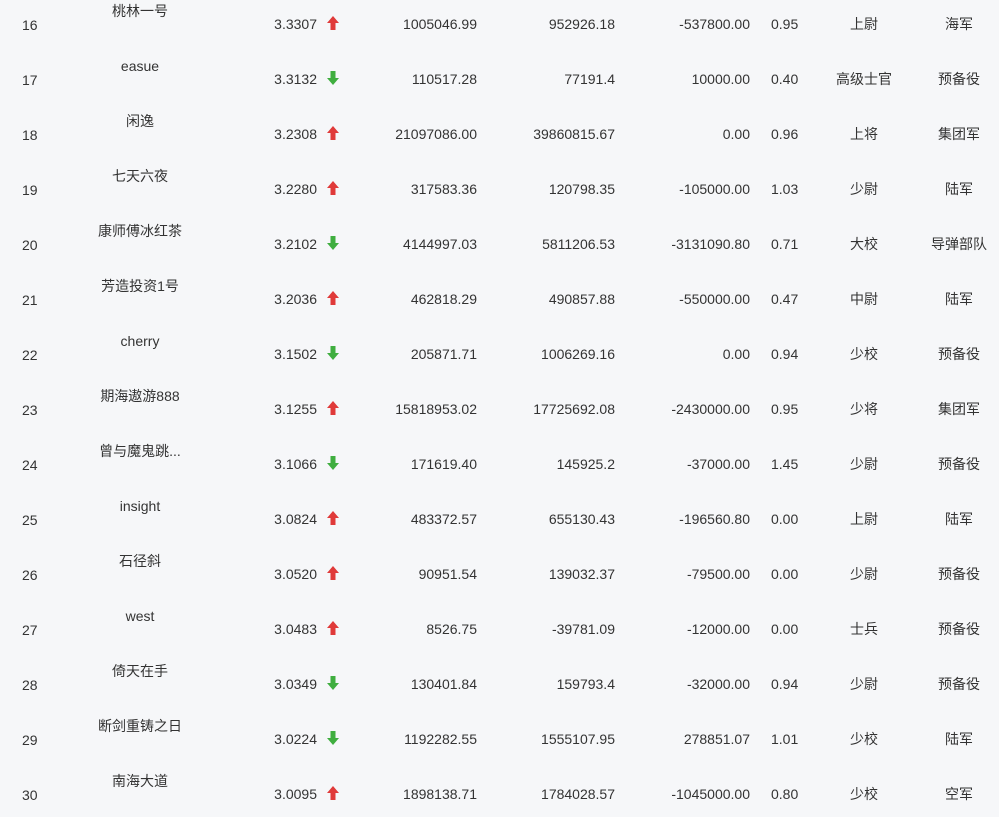 This screenshot has height=817, width=999. I want to click on value-cell: 1898138.71, so click(440, 794).